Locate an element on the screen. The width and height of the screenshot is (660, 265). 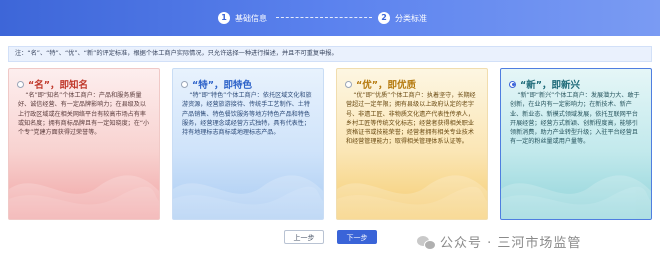
next-step-button: 下一步 is located at coordinates (357, 237).